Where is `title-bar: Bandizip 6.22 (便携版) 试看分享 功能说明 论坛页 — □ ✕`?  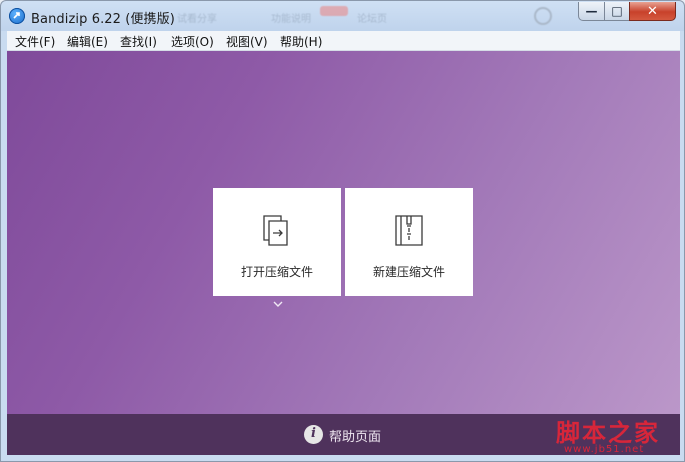
title-bar: Bandizip 6.22 (便携版) 试看分享 功能说明 论坛页 — □ ✕ is located at coordinates (342, 16).